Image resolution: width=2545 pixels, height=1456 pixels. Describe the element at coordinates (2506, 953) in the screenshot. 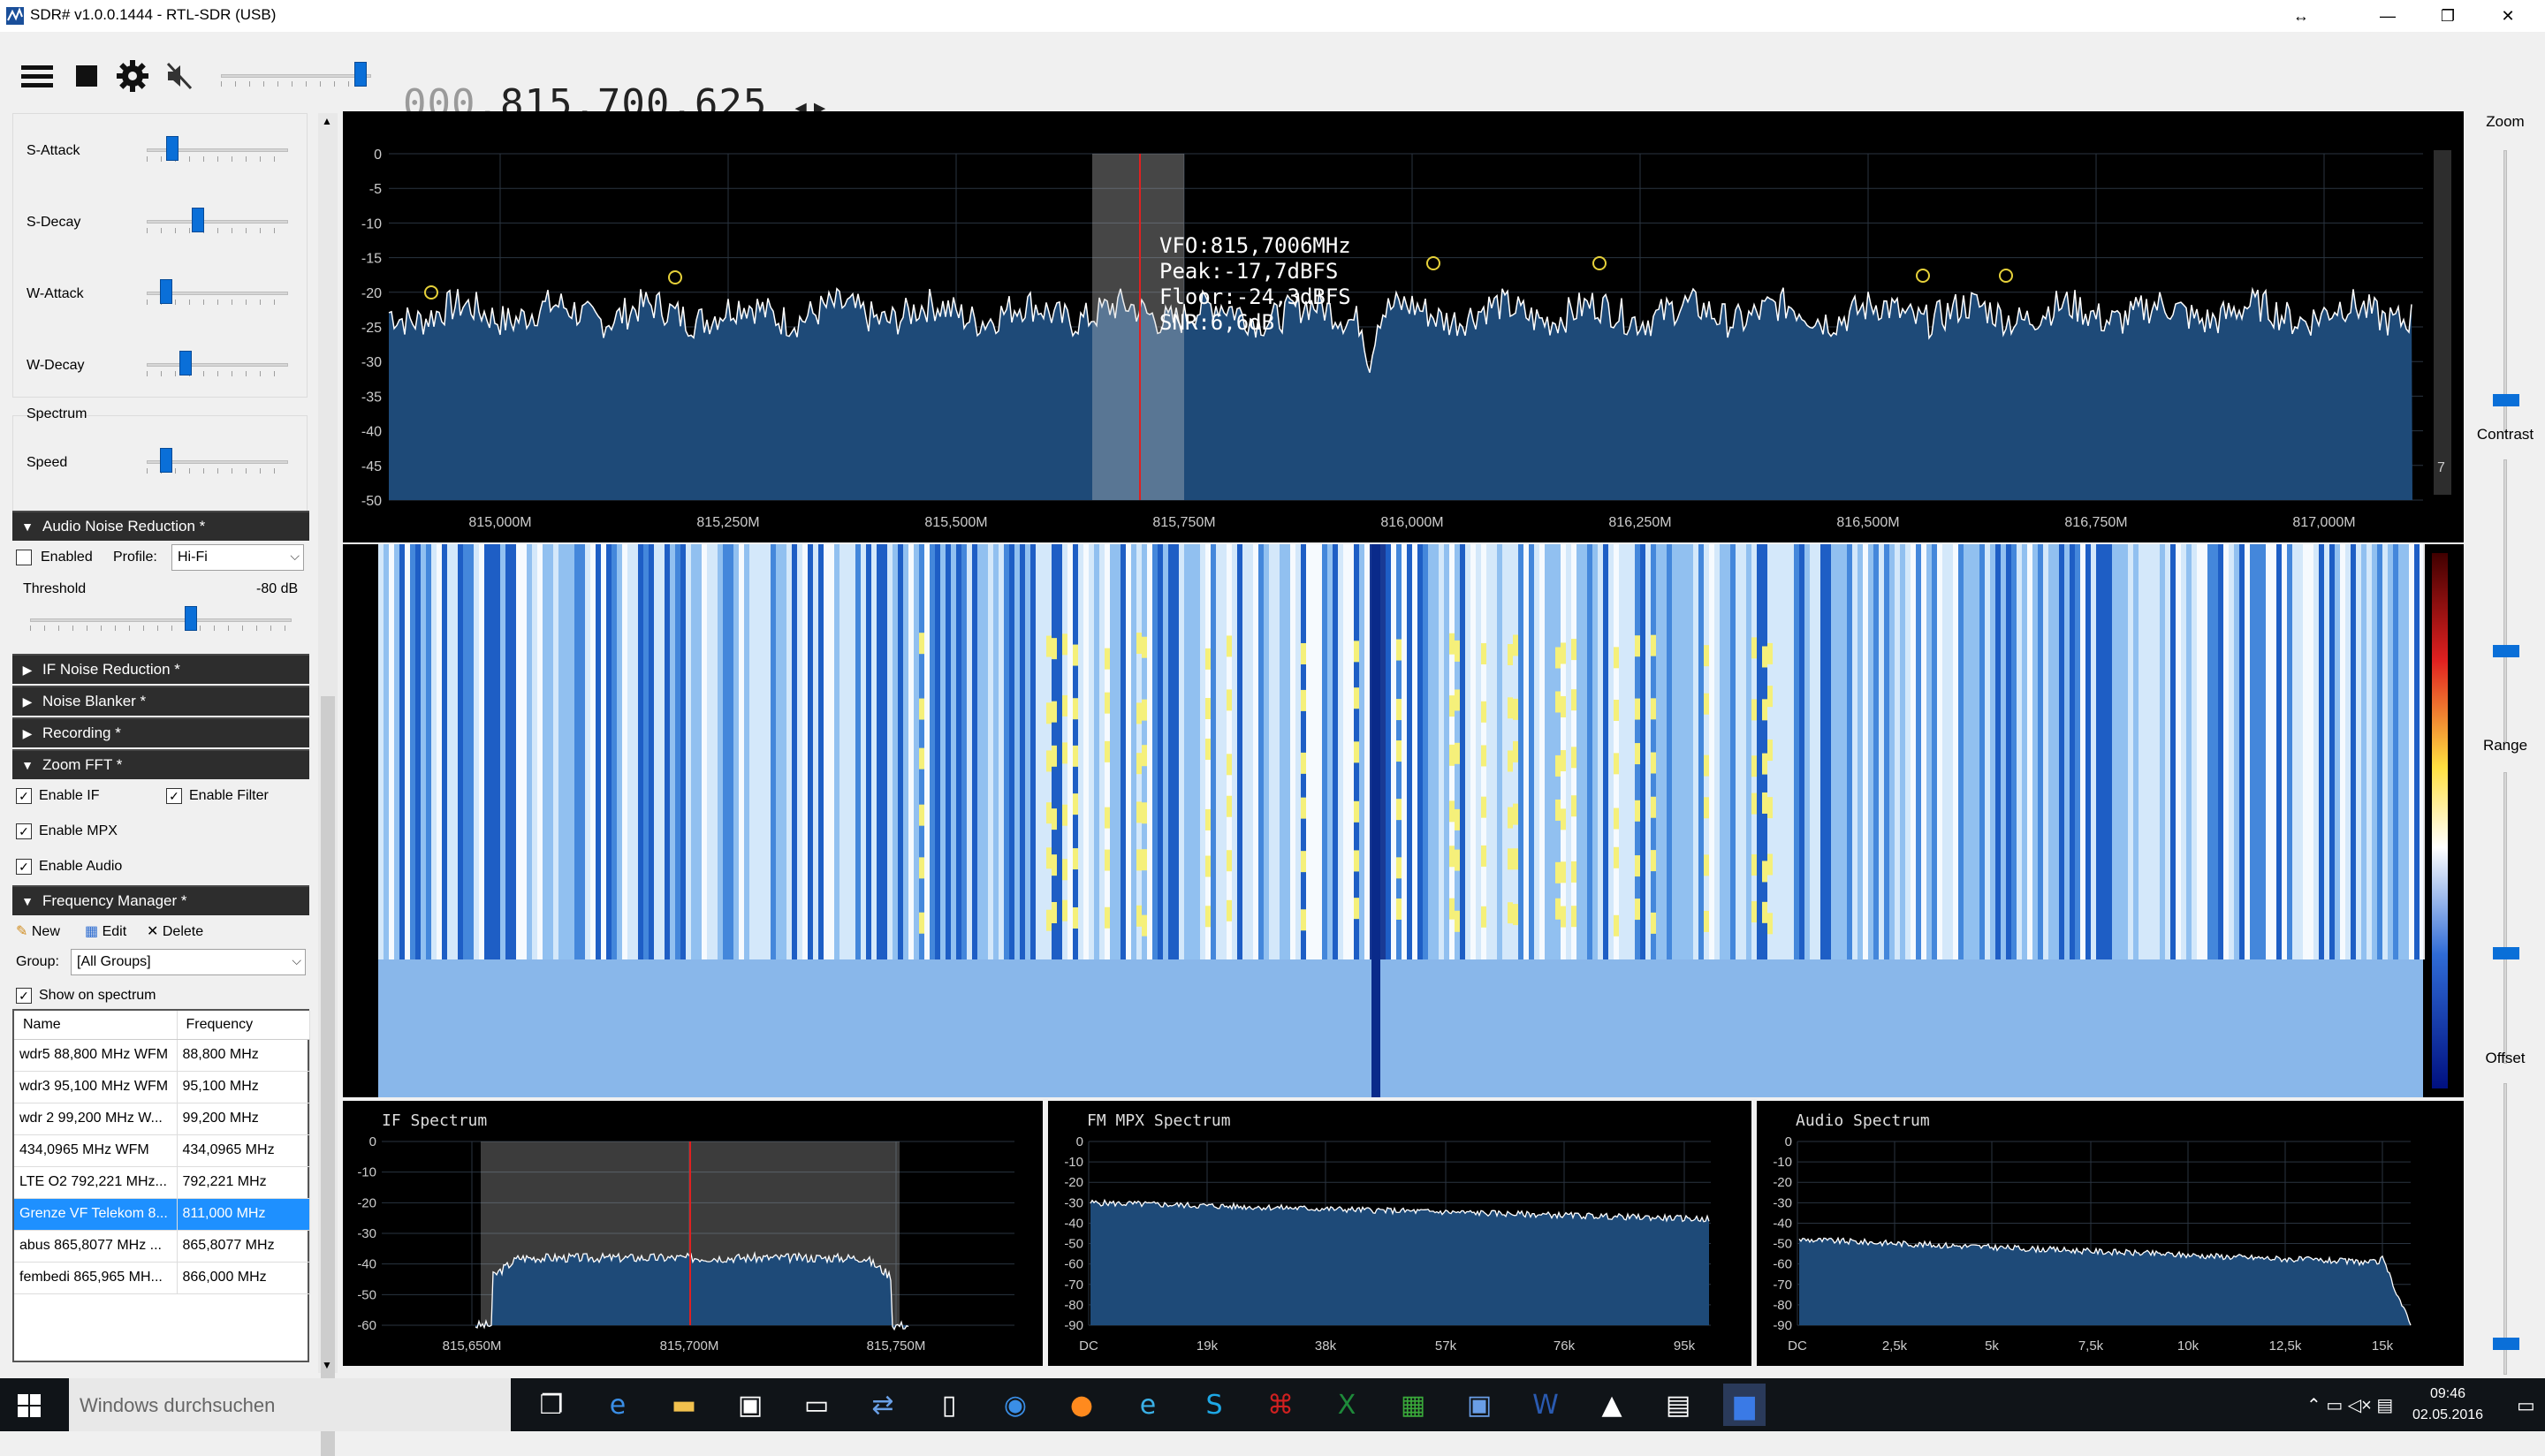

I see `range-thumb` at that location.